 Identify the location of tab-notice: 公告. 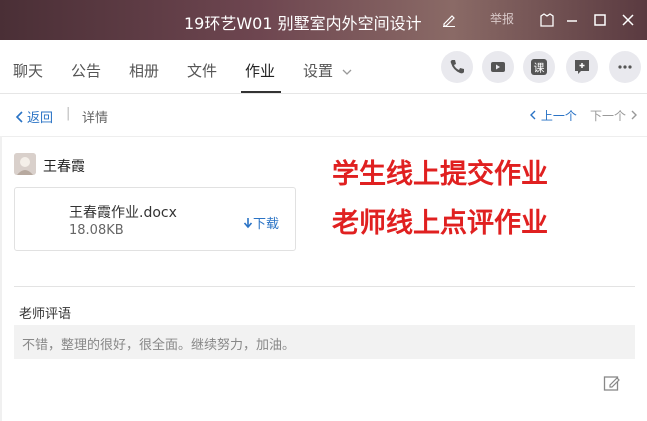
(86, 70).